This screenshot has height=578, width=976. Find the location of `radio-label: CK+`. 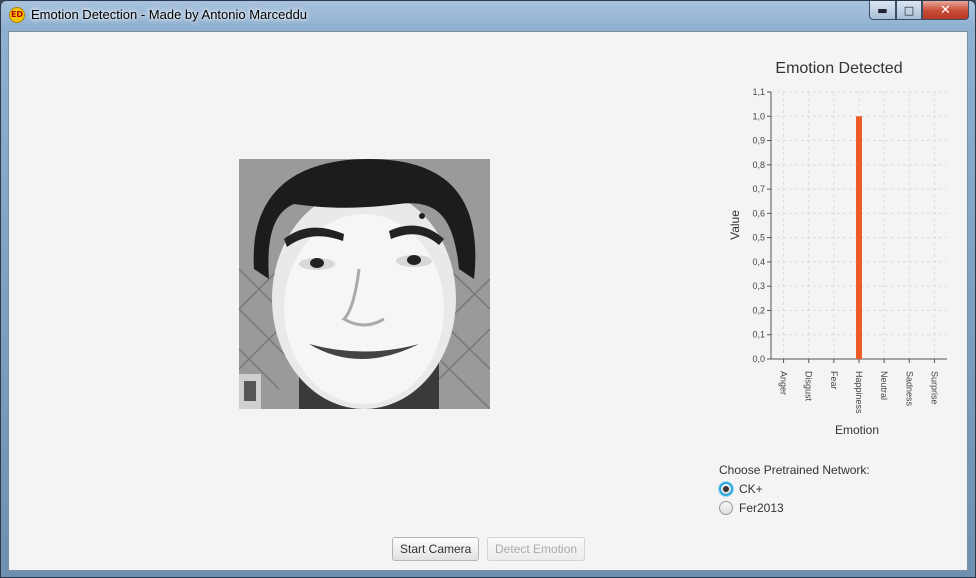

radio-label: CK+ is located at coordinates (751, 489).